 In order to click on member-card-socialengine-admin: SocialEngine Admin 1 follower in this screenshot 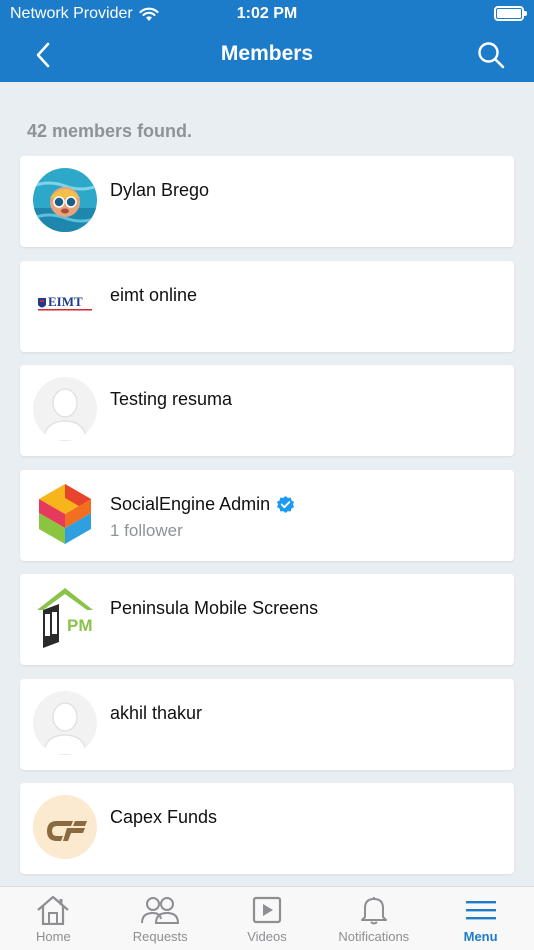, I will do `click(267, 515)`.